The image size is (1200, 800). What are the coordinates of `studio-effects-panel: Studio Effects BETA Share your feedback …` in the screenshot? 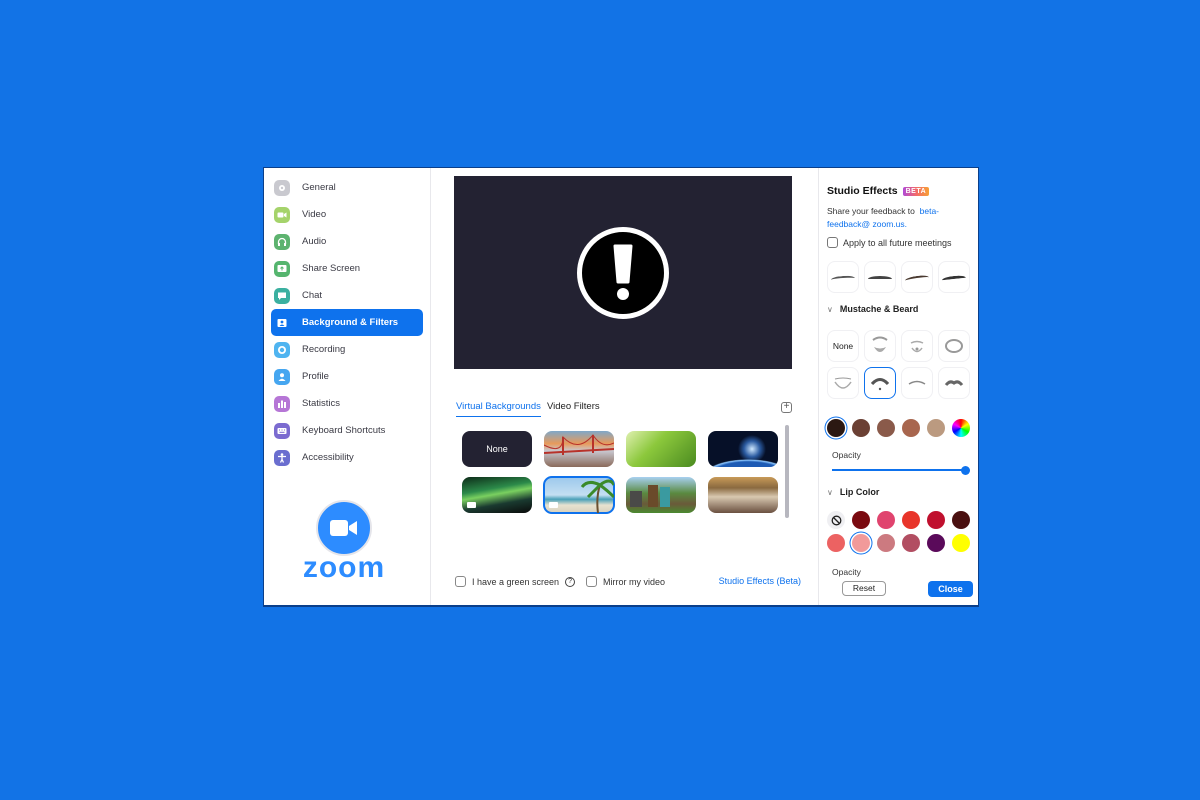 It's located at (898, 386).